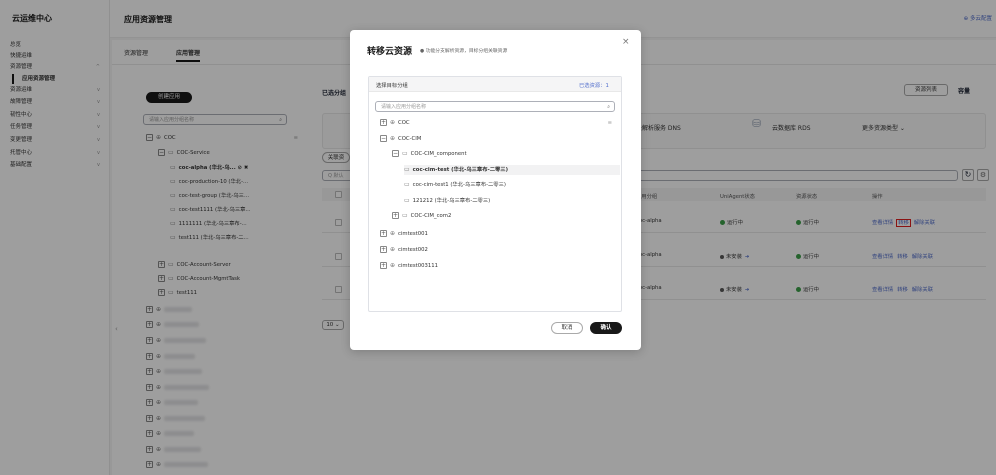 This screenshot has height=475, width=996. What do you see at coordinates (413, 234) in the screenshot?
I see `tree-node-label: cimtest001` at bounding box center [413, 234].